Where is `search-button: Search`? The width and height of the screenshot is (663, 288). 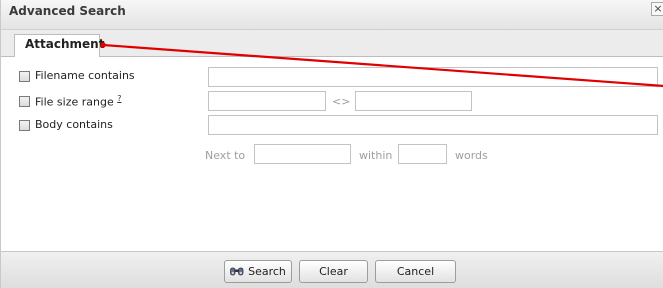 search-button: Search is located at coordinates (258, 271).